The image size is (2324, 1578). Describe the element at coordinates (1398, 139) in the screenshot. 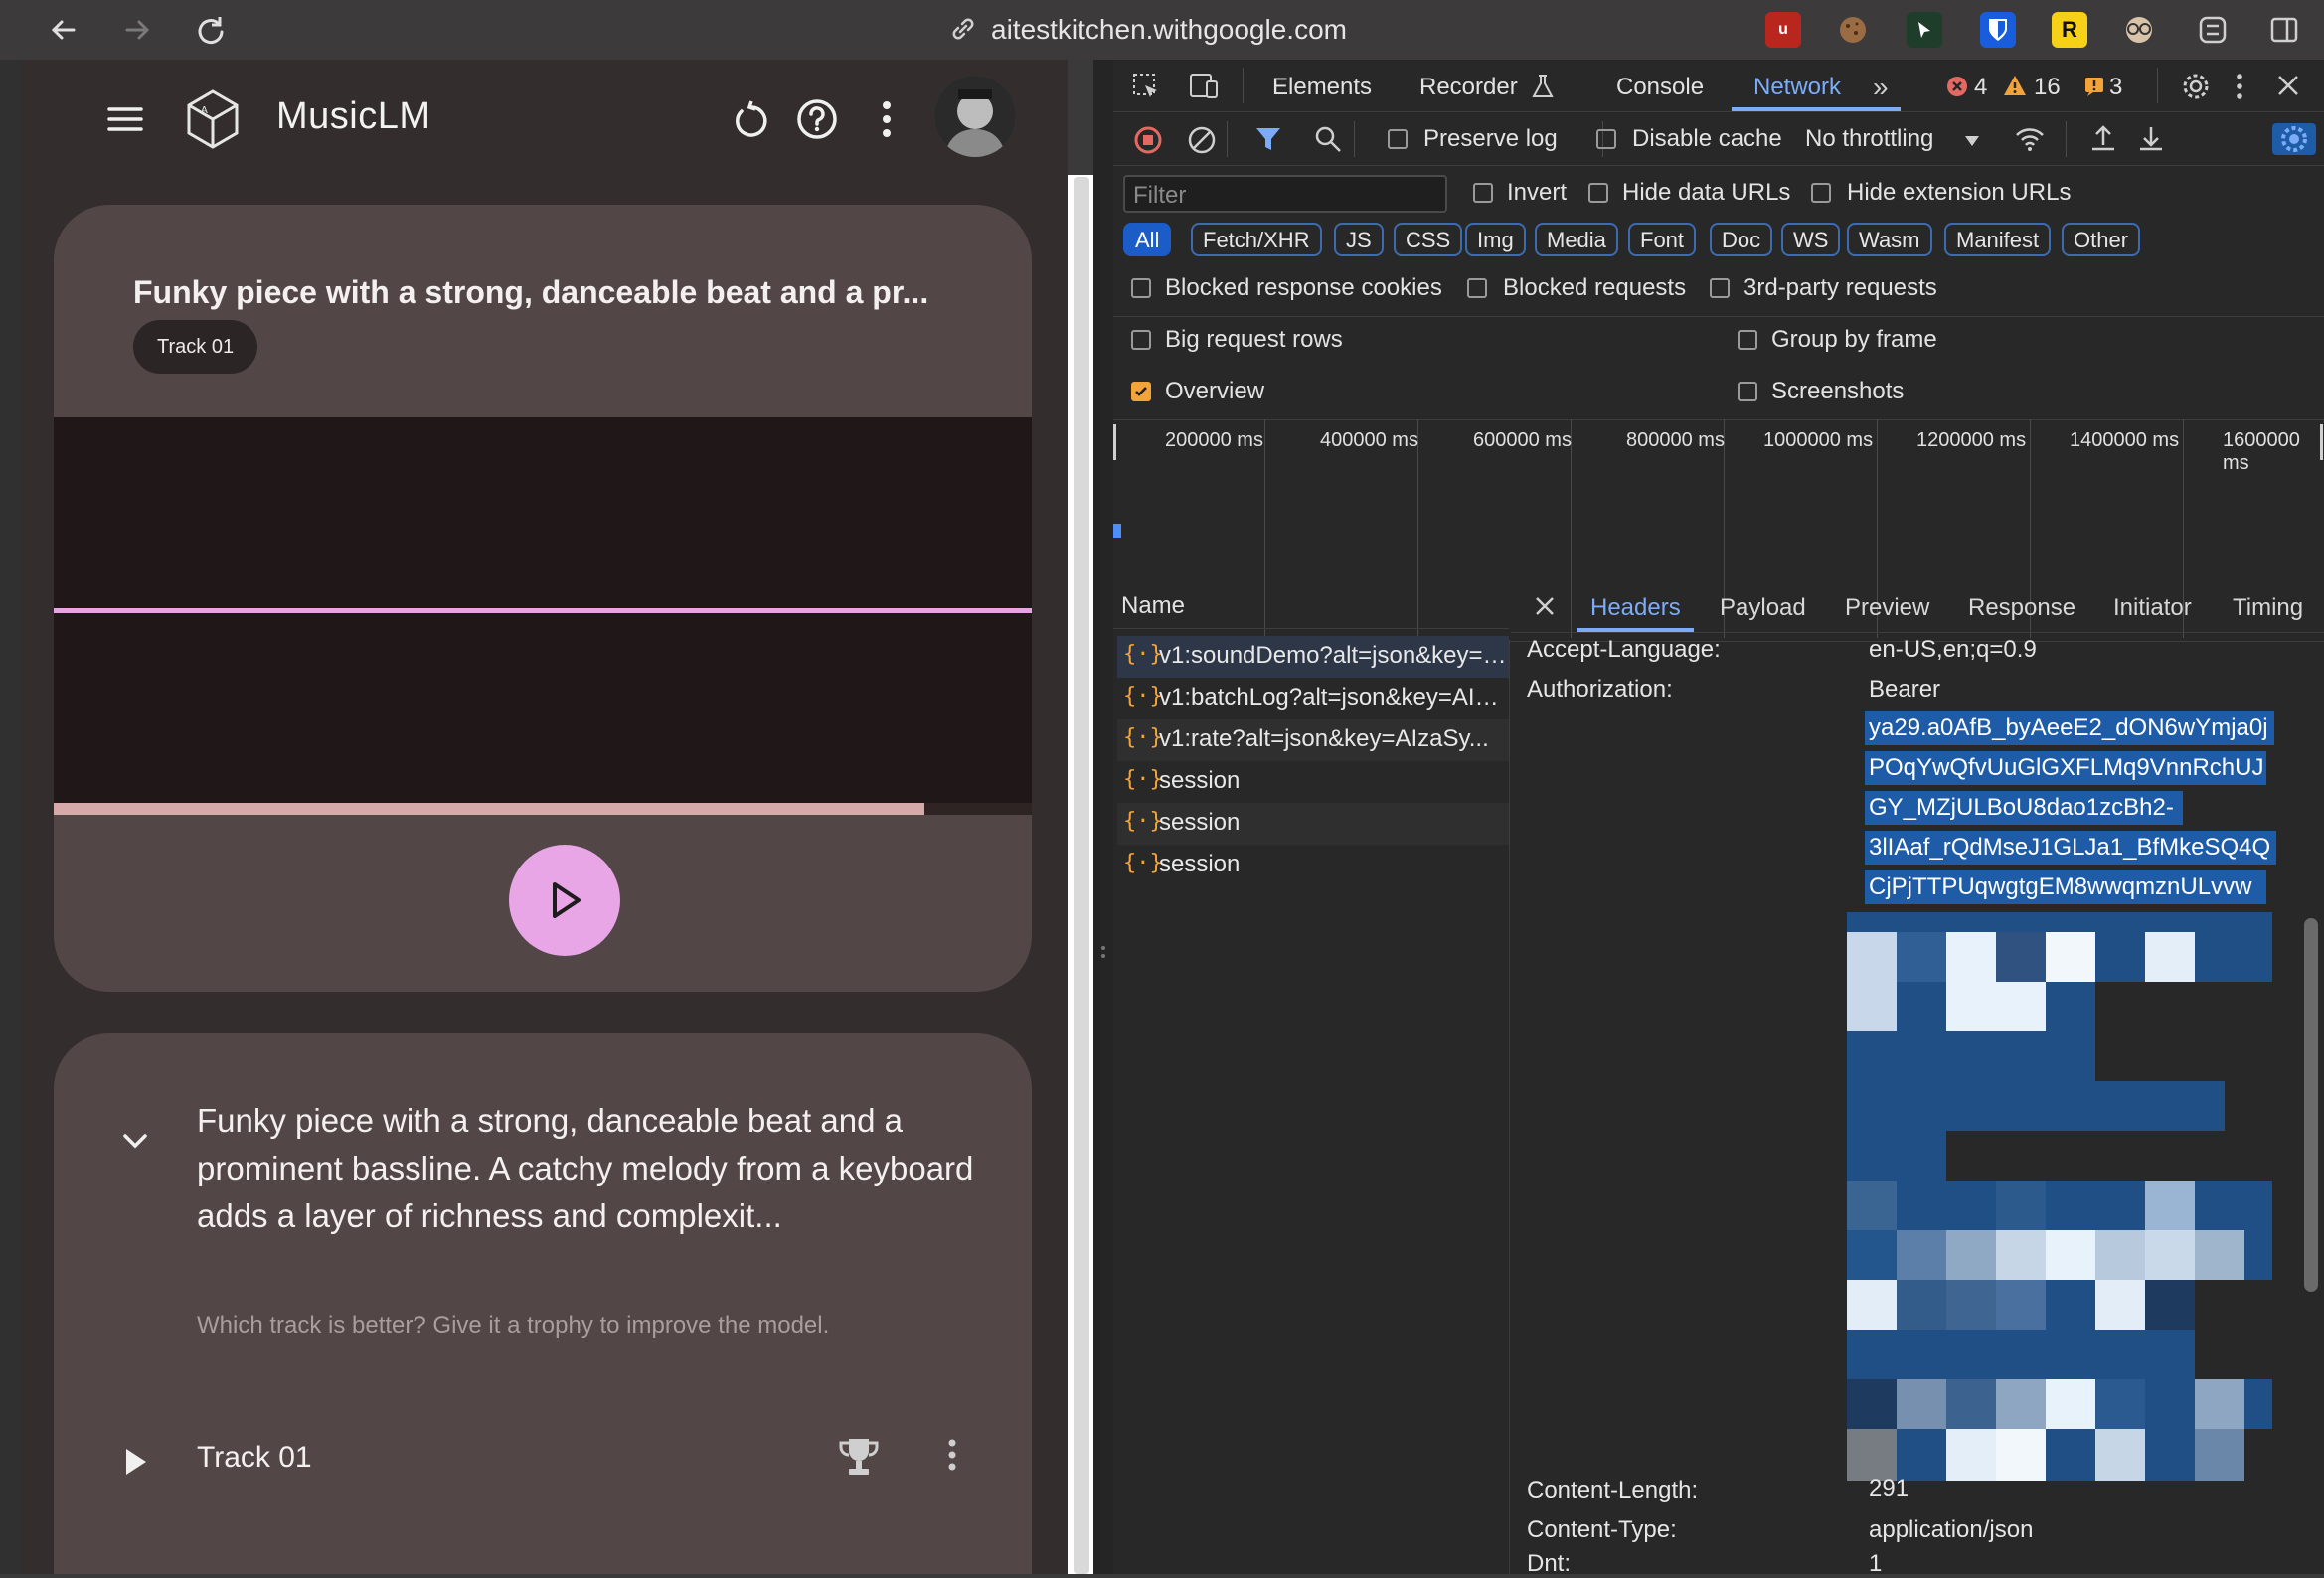

I see `preserve-log-checkbox` at that location.